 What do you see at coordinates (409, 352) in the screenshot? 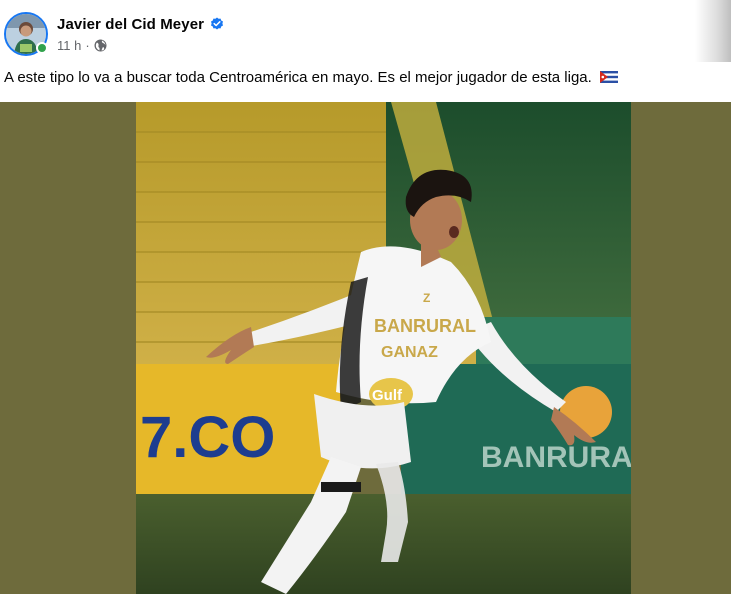
I see `jersey-sponsor-2: GANAZ` at bounding box center [409, 352].